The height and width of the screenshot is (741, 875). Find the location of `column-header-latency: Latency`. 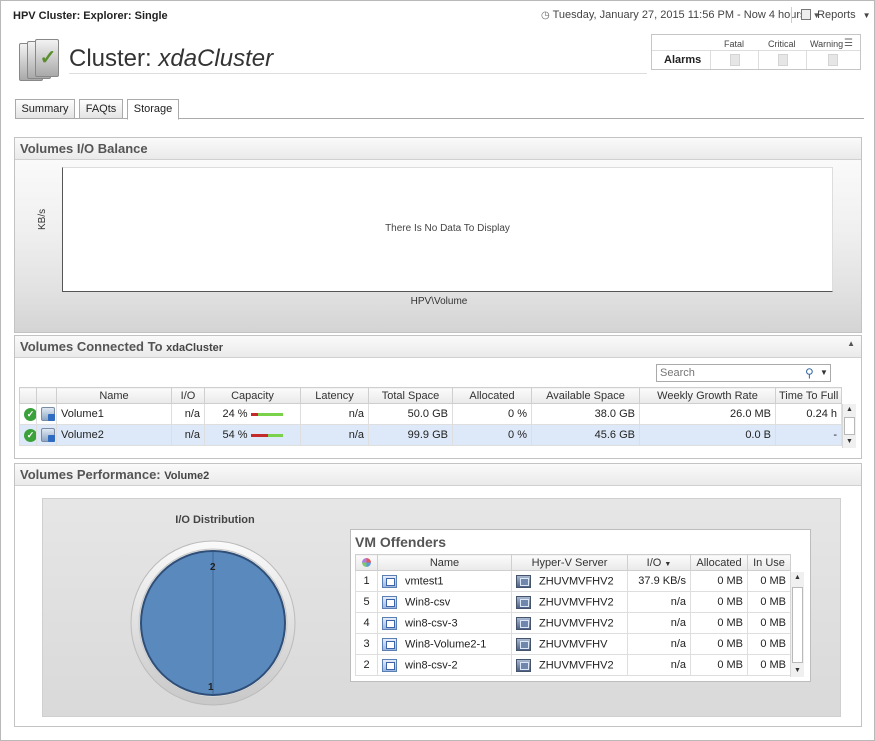

column-header-latency: Latency is located at coordinates (334, 395).